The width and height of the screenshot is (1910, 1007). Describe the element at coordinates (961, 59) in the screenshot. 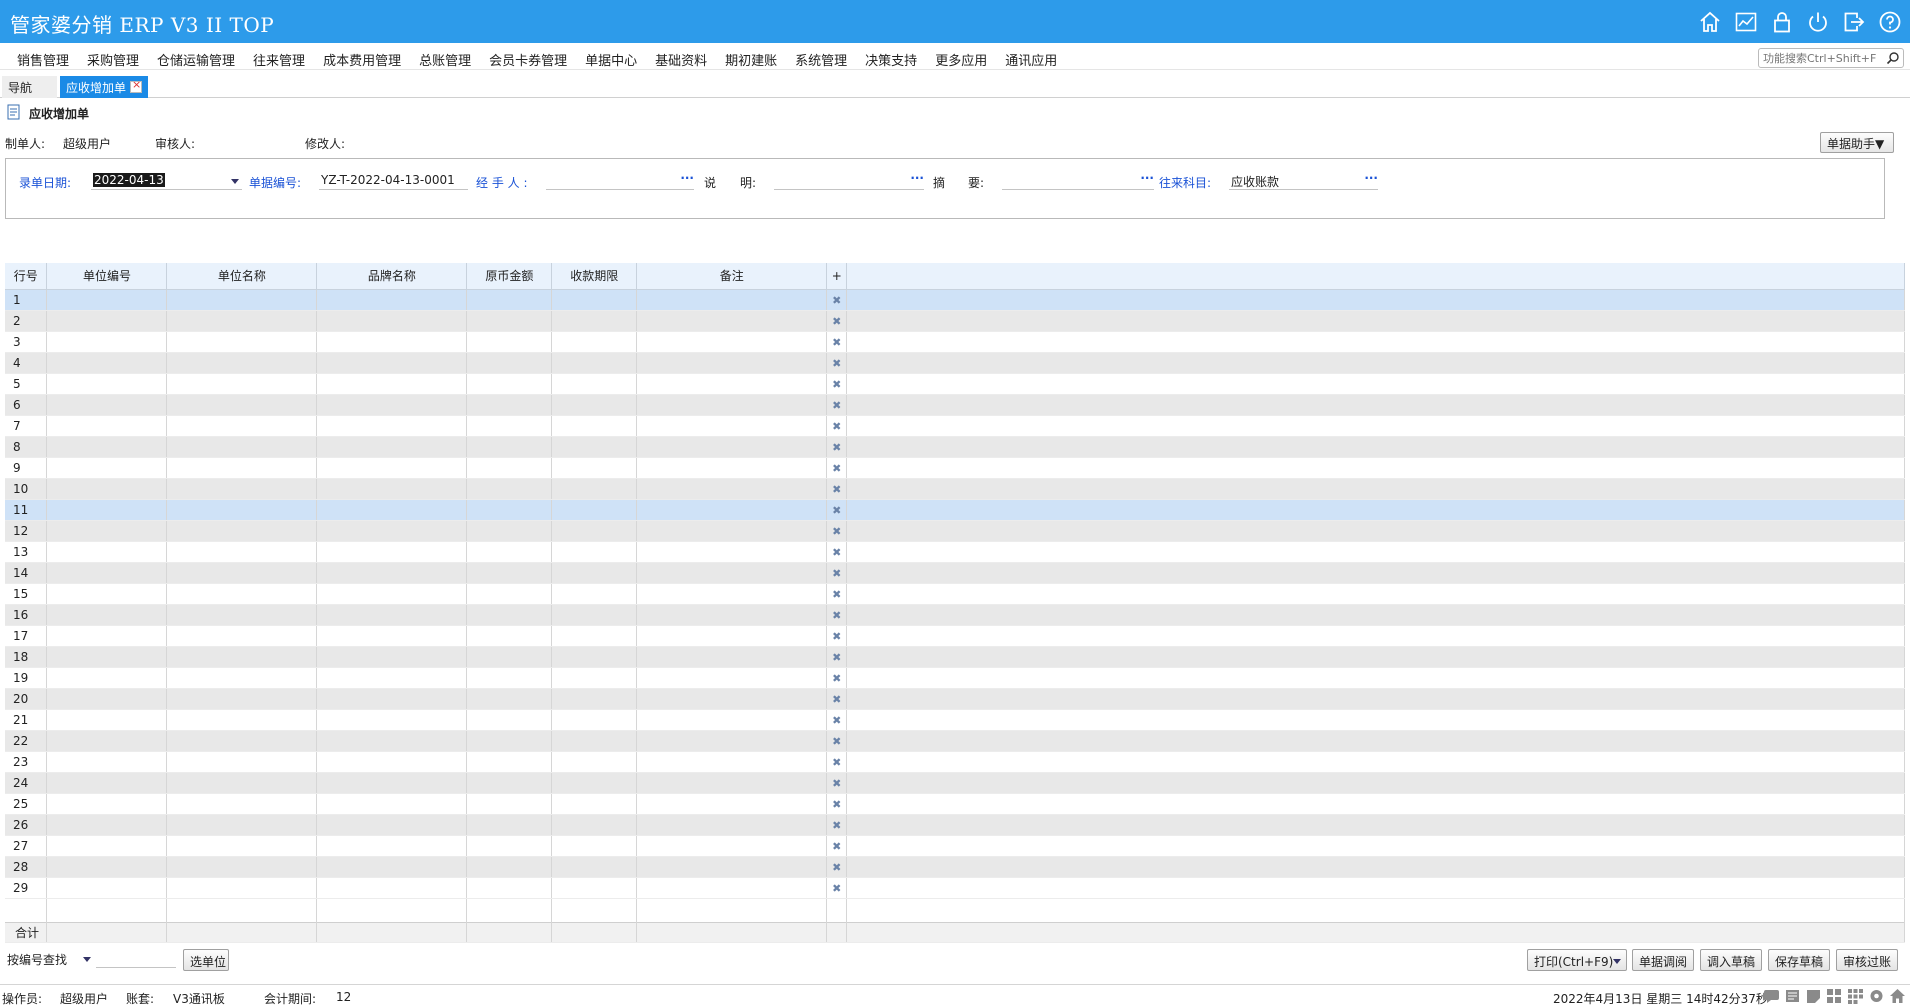

I see `menu-item: 更多应用` at that location.